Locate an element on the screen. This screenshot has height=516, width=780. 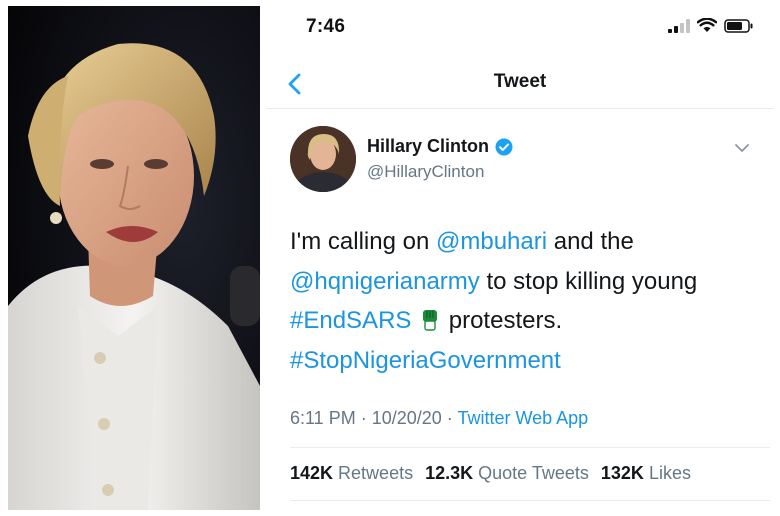
signal-icon is located at coordinates (679, 25).